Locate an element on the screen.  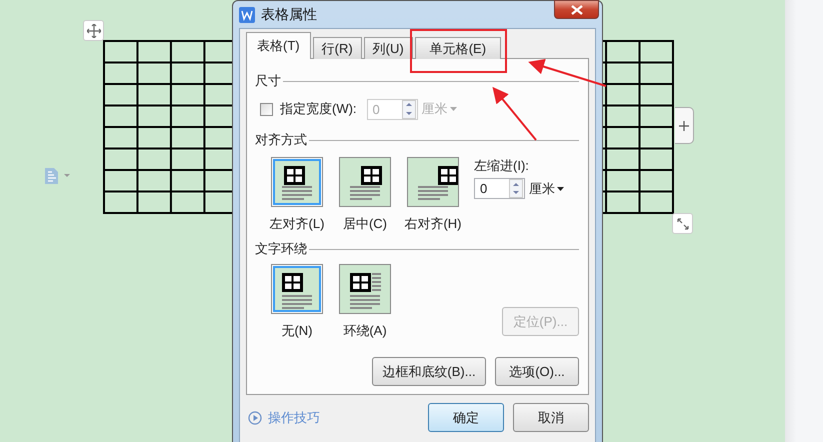
section-heading: 尺寸 is located at coordinates (268, 81).